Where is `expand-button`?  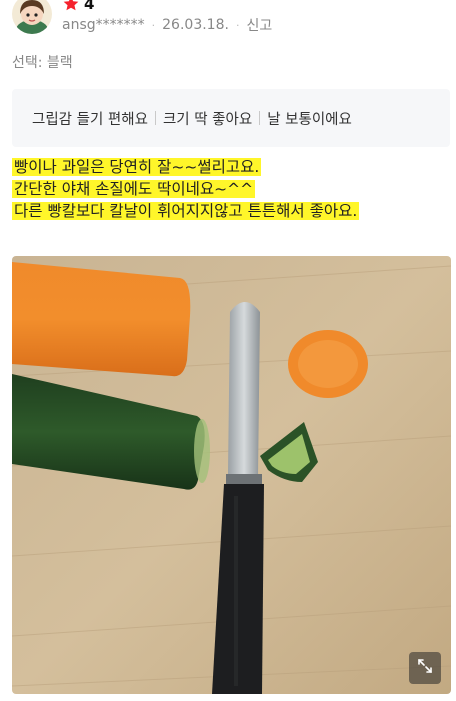
expand-button is located at coordinates (425, 668).